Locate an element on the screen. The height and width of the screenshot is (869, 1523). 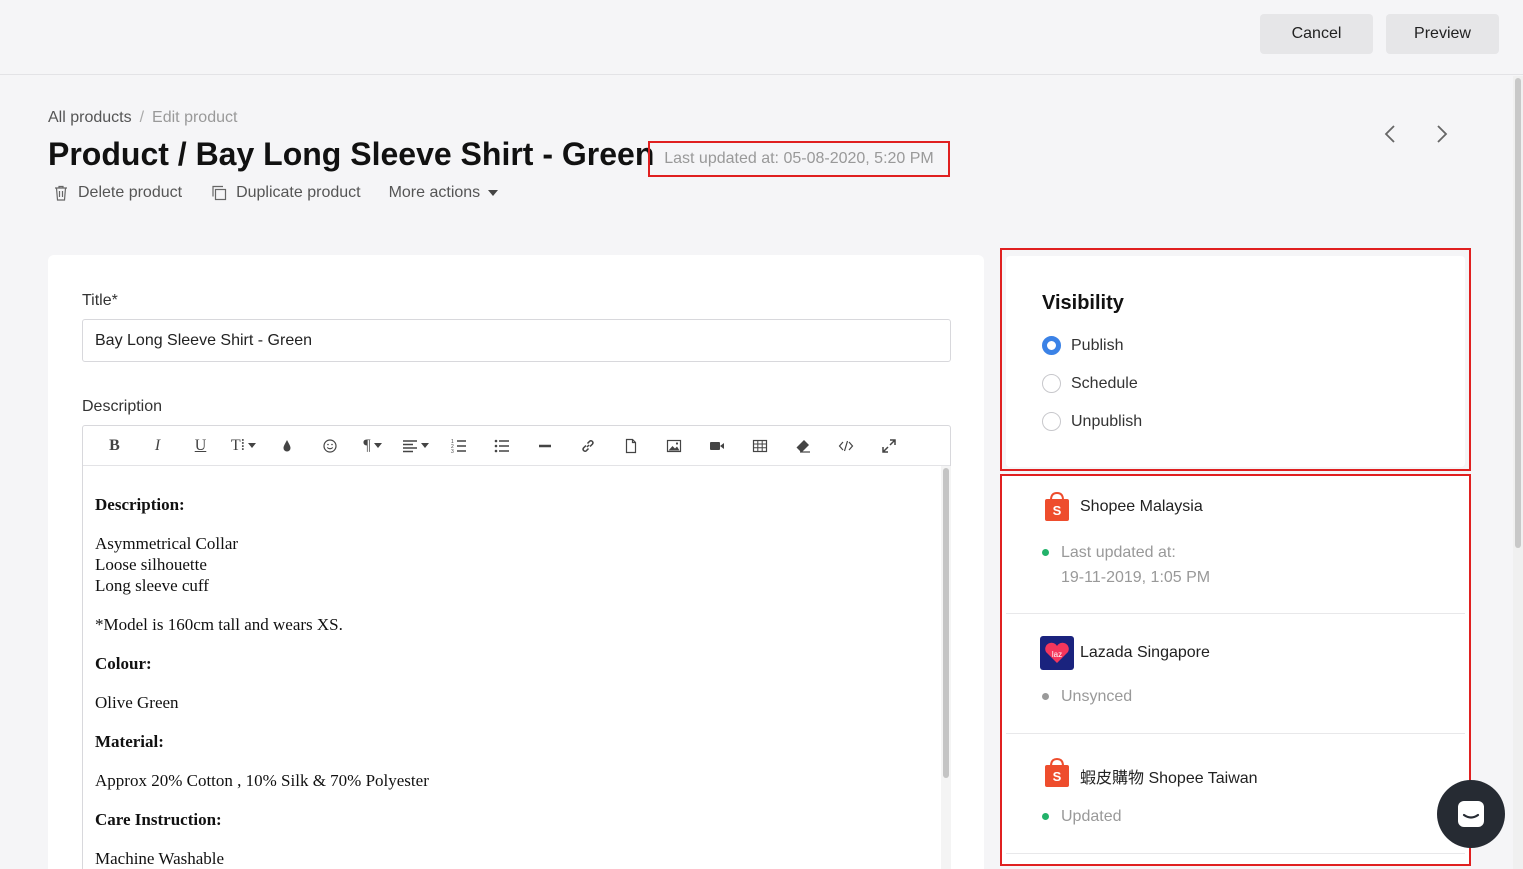
channel-name: 蝦皮購物 Shopee Taiwan is located at coordinates (1169, 778).